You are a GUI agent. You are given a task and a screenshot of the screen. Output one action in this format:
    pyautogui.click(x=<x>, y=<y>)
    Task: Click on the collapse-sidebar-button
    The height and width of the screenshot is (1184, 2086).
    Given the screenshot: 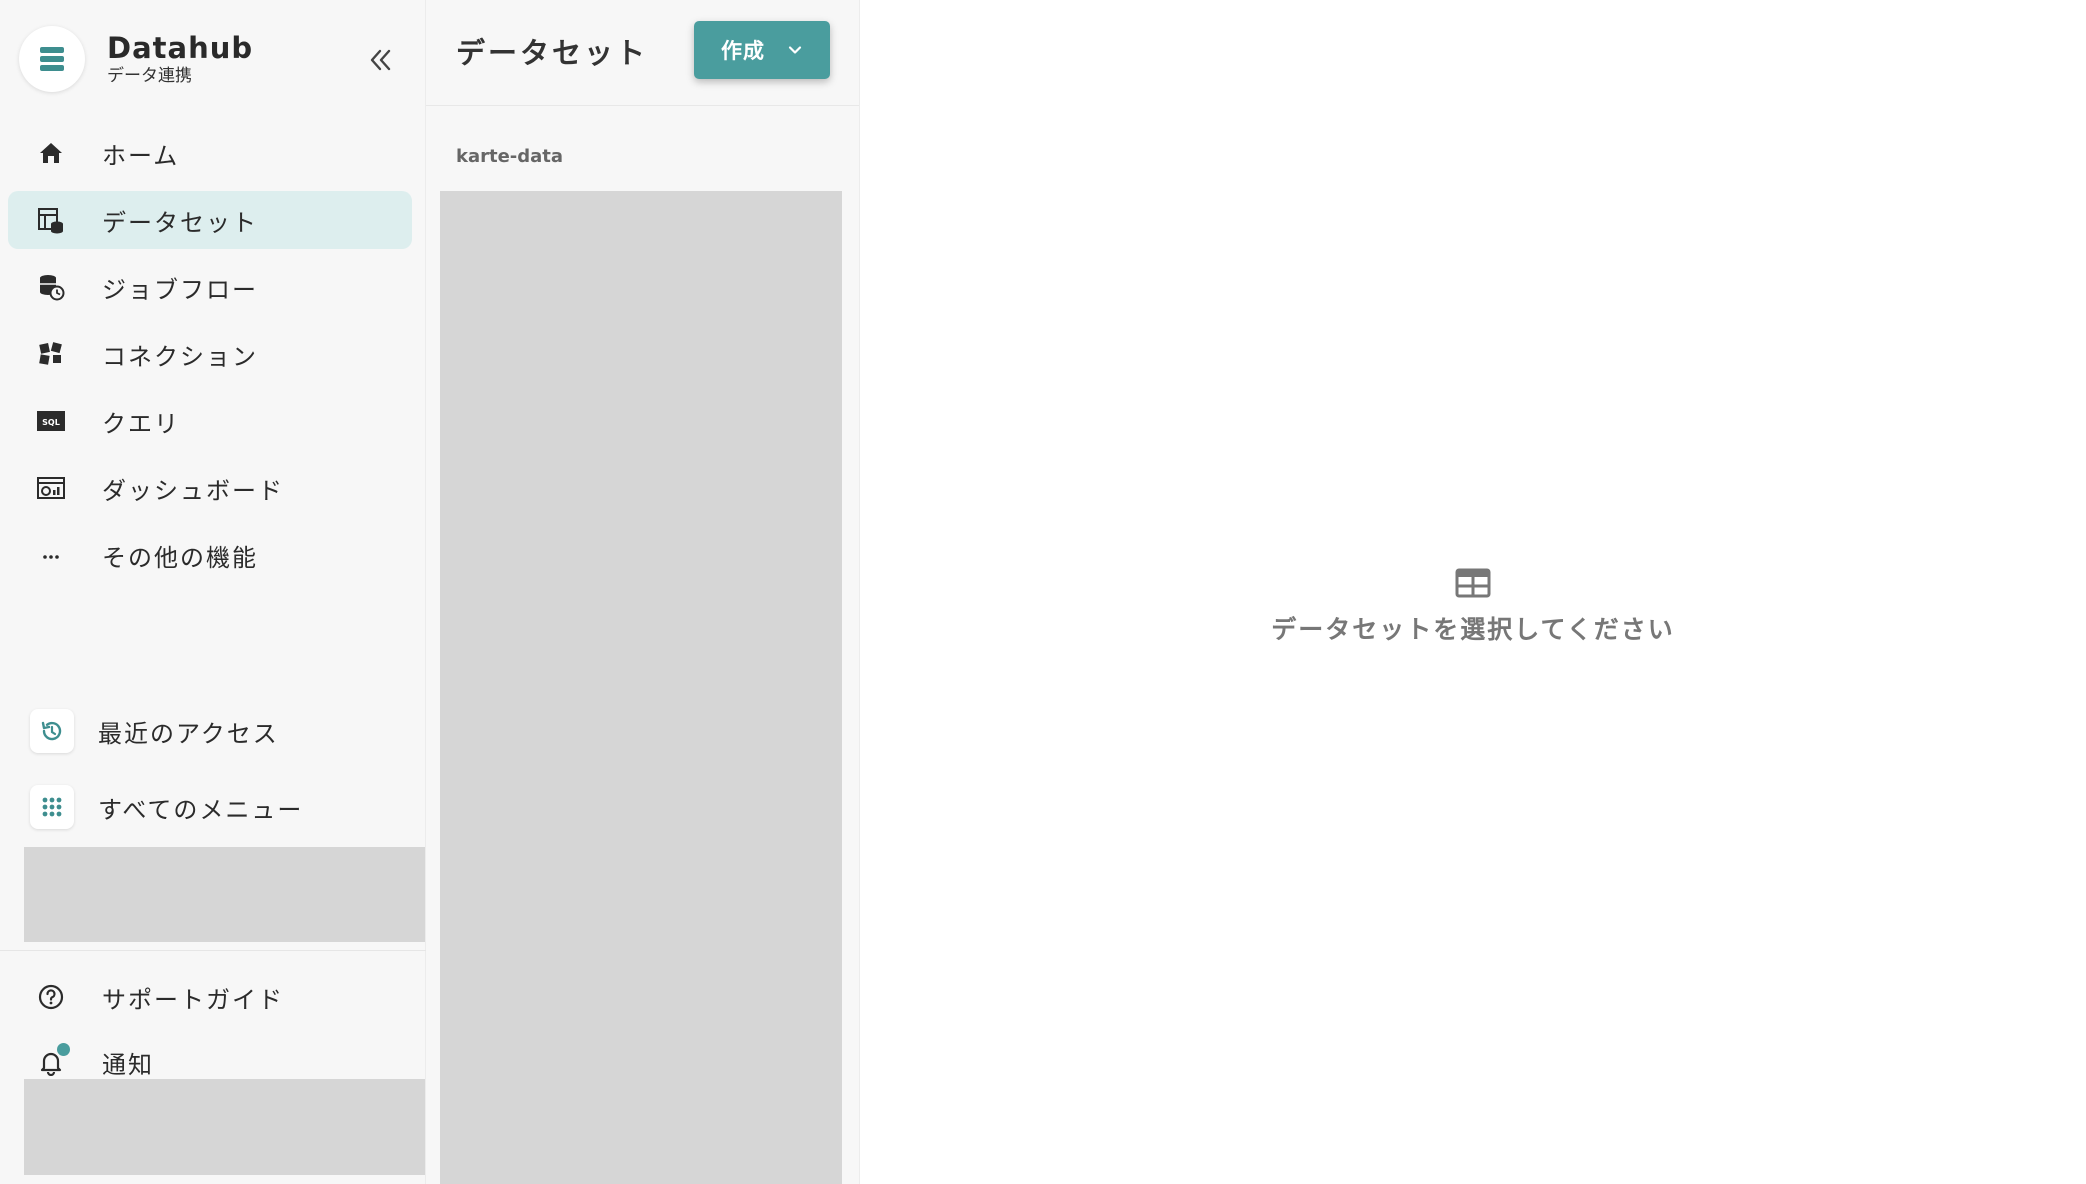 What is the action you would take?
    pyautogui.click(x=380, y=60)
    